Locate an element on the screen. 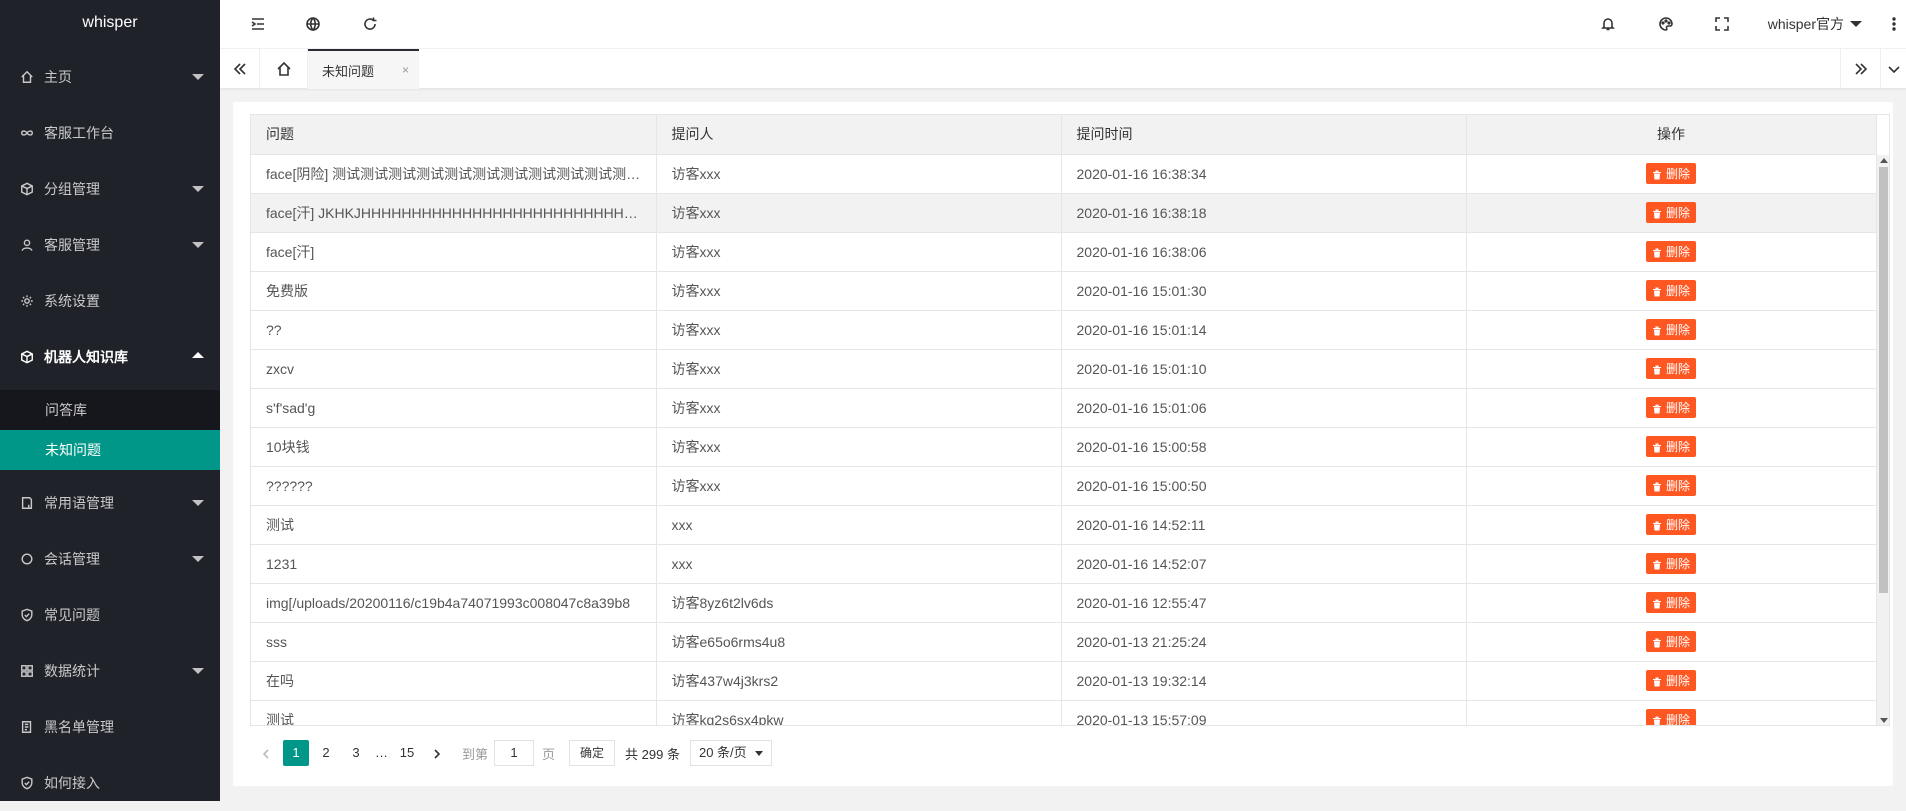 This screenshot has height=811, width=1906. page-button-3: 3 is located at coordinates (356, 753).